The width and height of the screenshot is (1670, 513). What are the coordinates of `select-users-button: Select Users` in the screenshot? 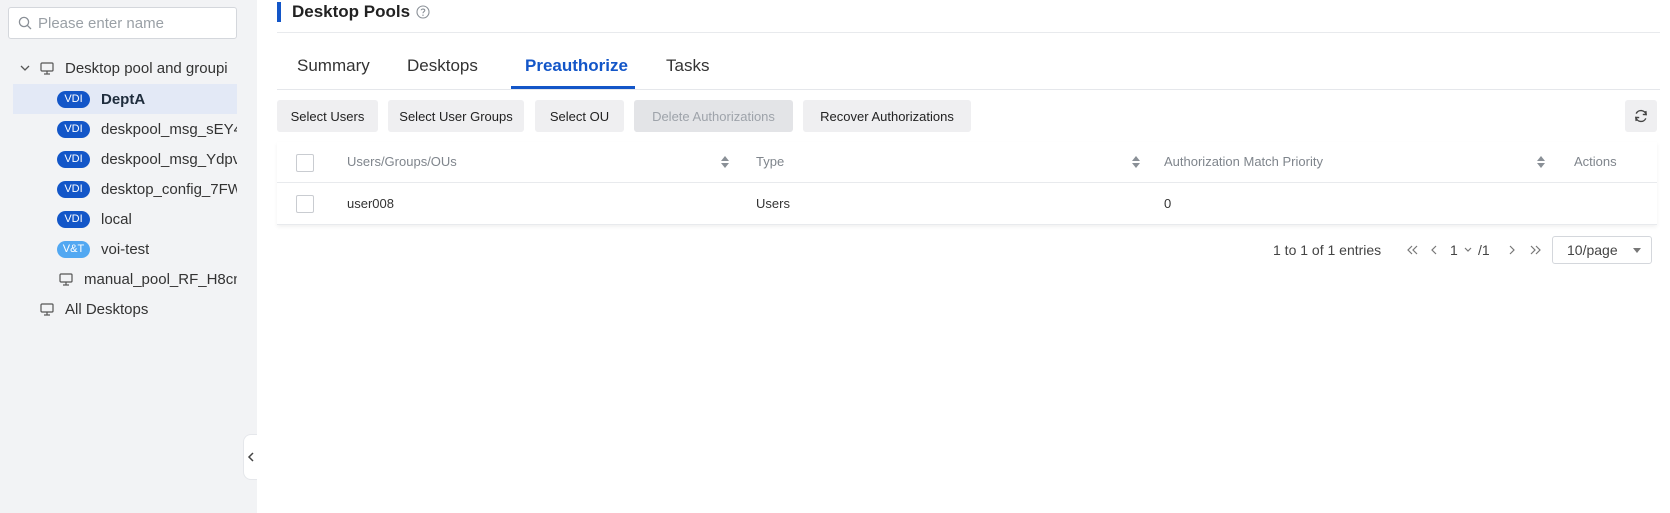 It's located at (327, 116).